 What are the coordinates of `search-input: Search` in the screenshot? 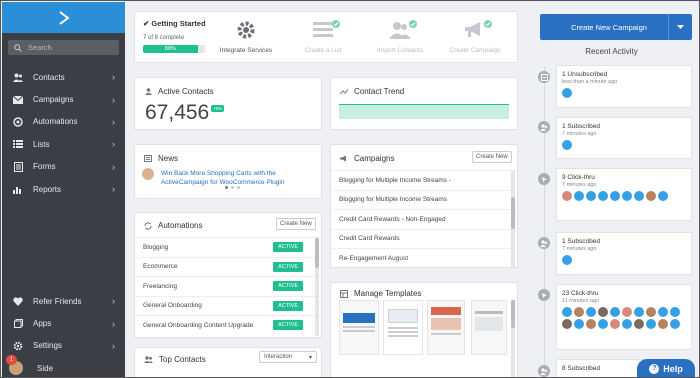 It's located at (63, 47).